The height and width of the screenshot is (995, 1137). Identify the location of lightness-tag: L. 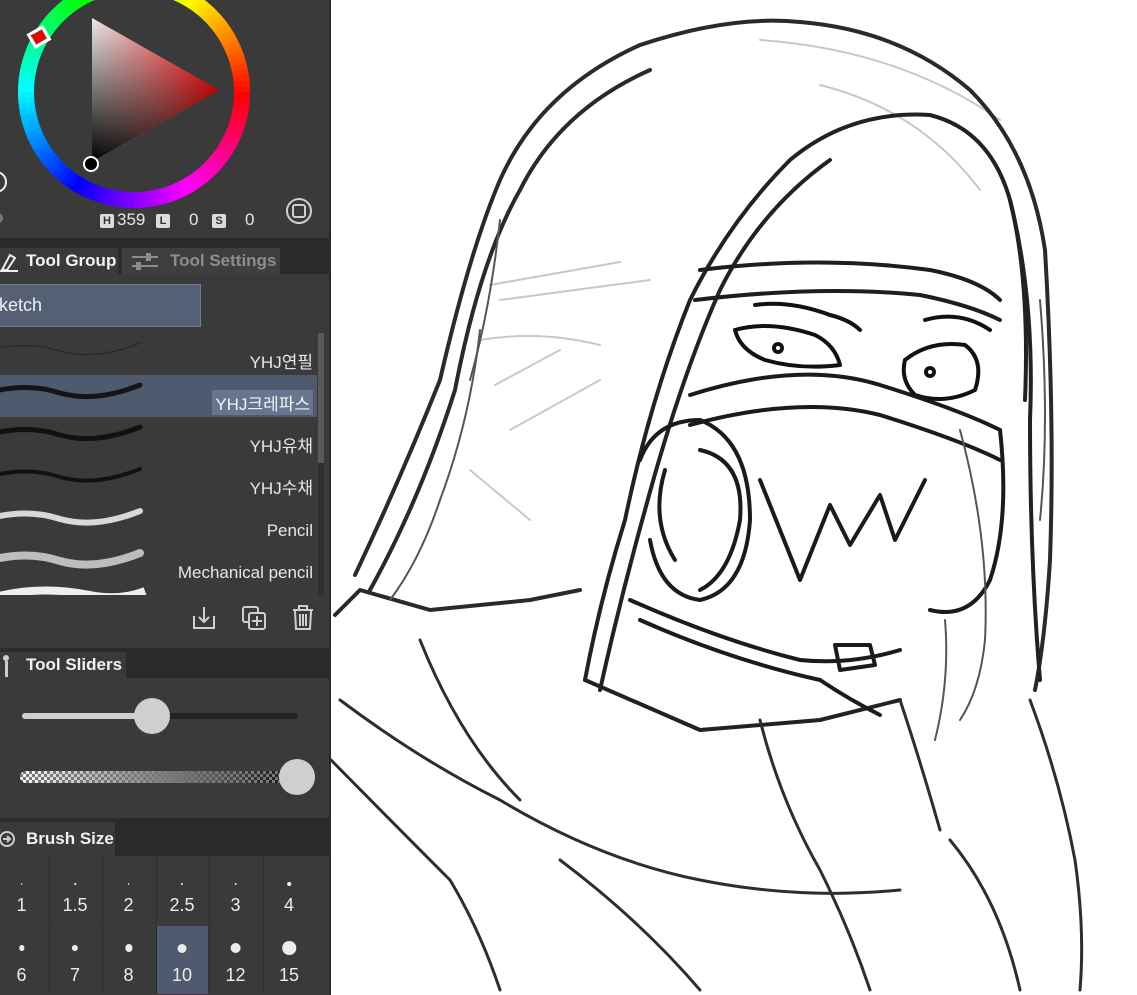
(163, 221).